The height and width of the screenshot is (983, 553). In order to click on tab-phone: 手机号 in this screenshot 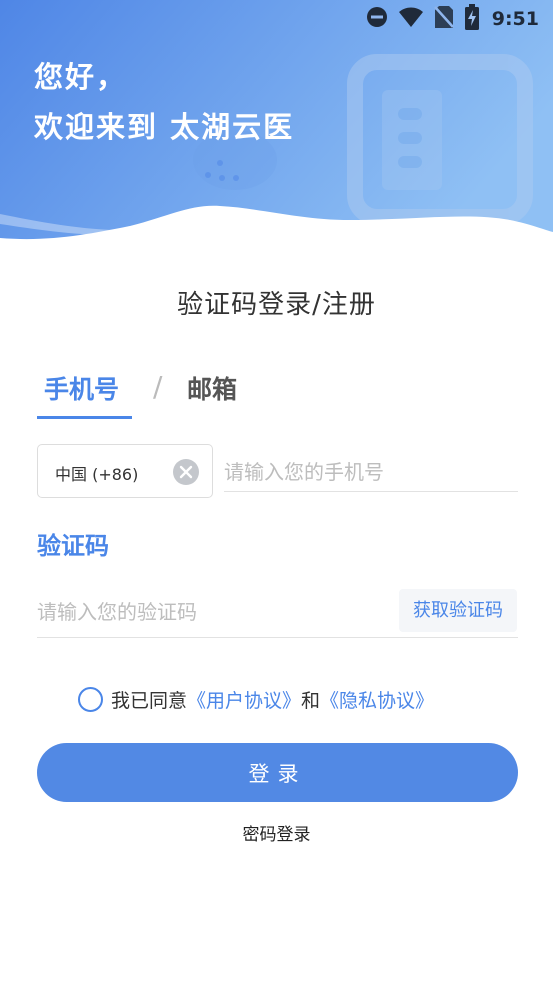, I will do `click(81, 388)`.